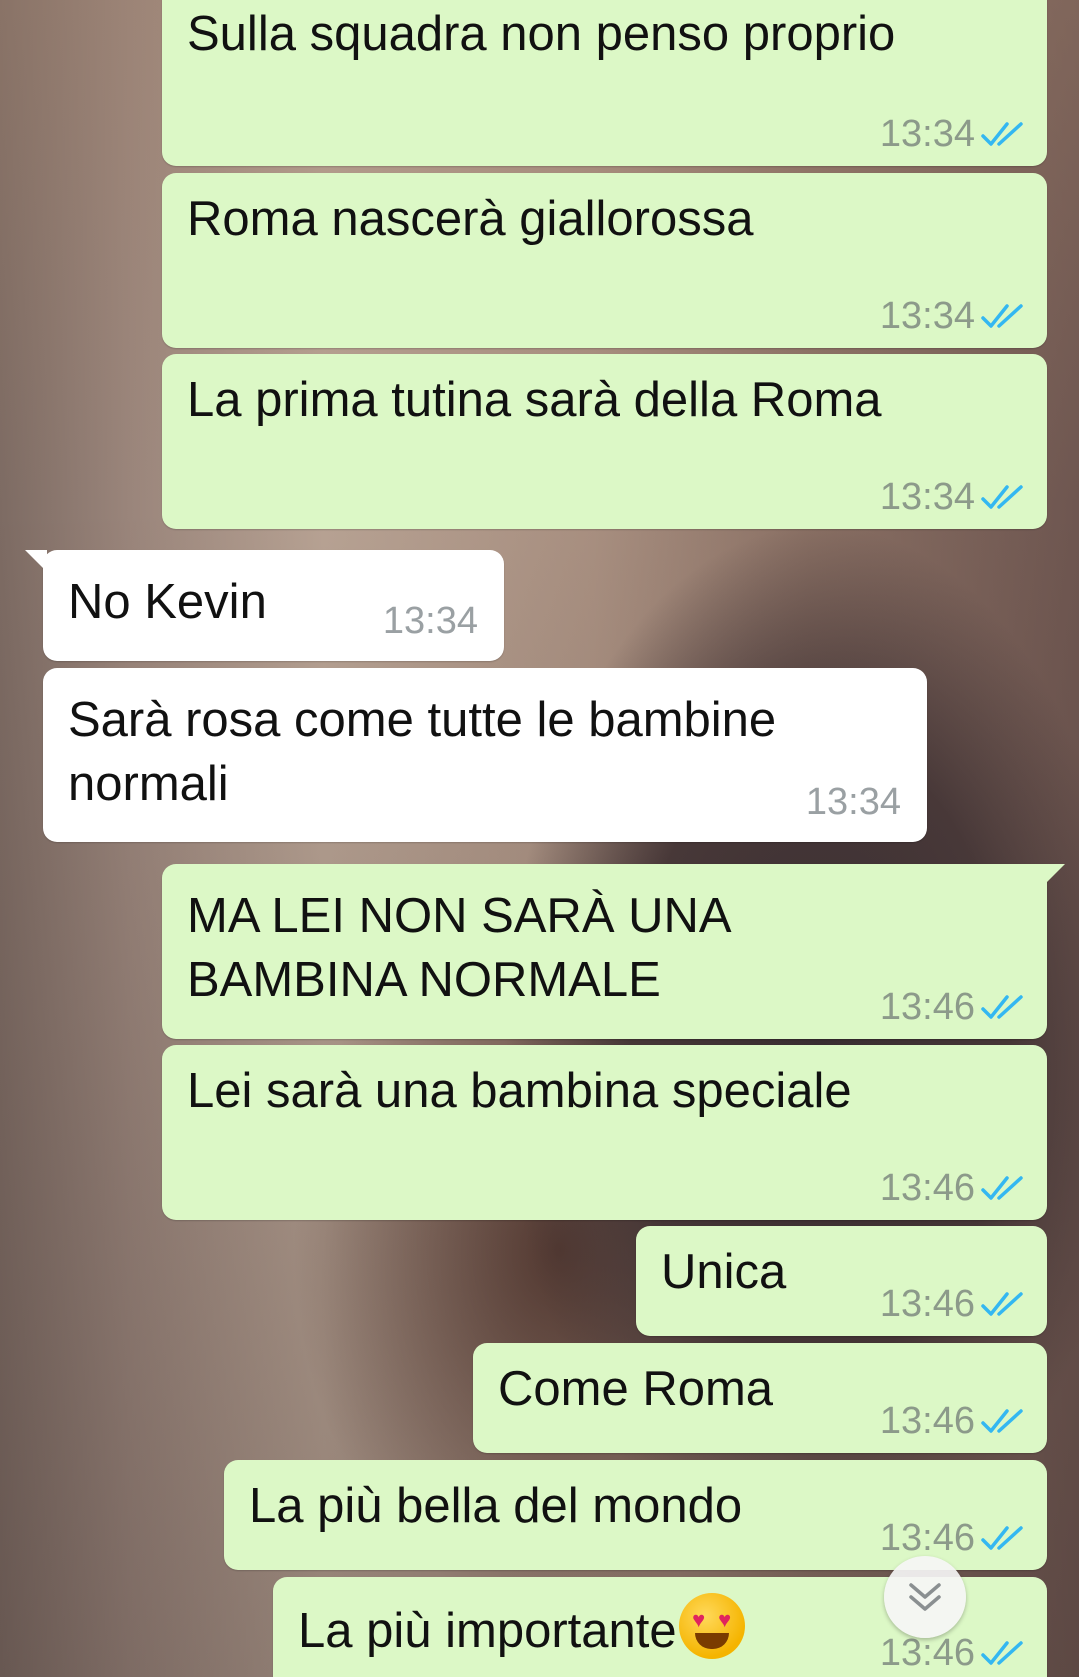 The height and width of the screenshot is (1677, 1079). I want to click on message-text: Roma nascerà giallorossa, so click(470, 219).